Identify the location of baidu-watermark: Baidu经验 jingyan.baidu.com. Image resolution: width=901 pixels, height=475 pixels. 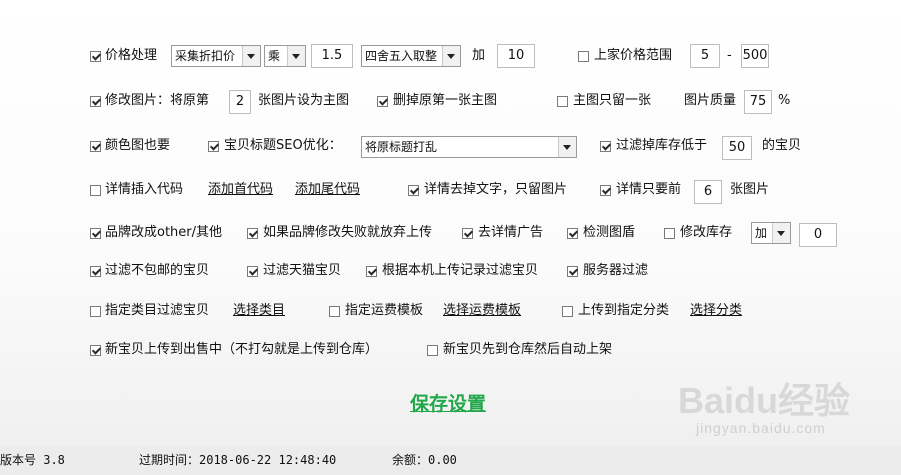
(764, 404).